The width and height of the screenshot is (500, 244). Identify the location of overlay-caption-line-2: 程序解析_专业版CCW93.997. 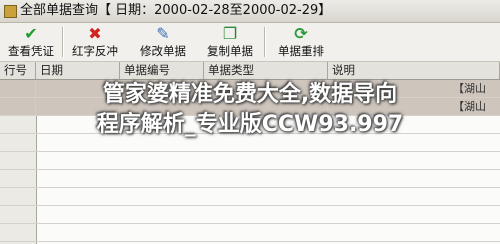
(250, 124).